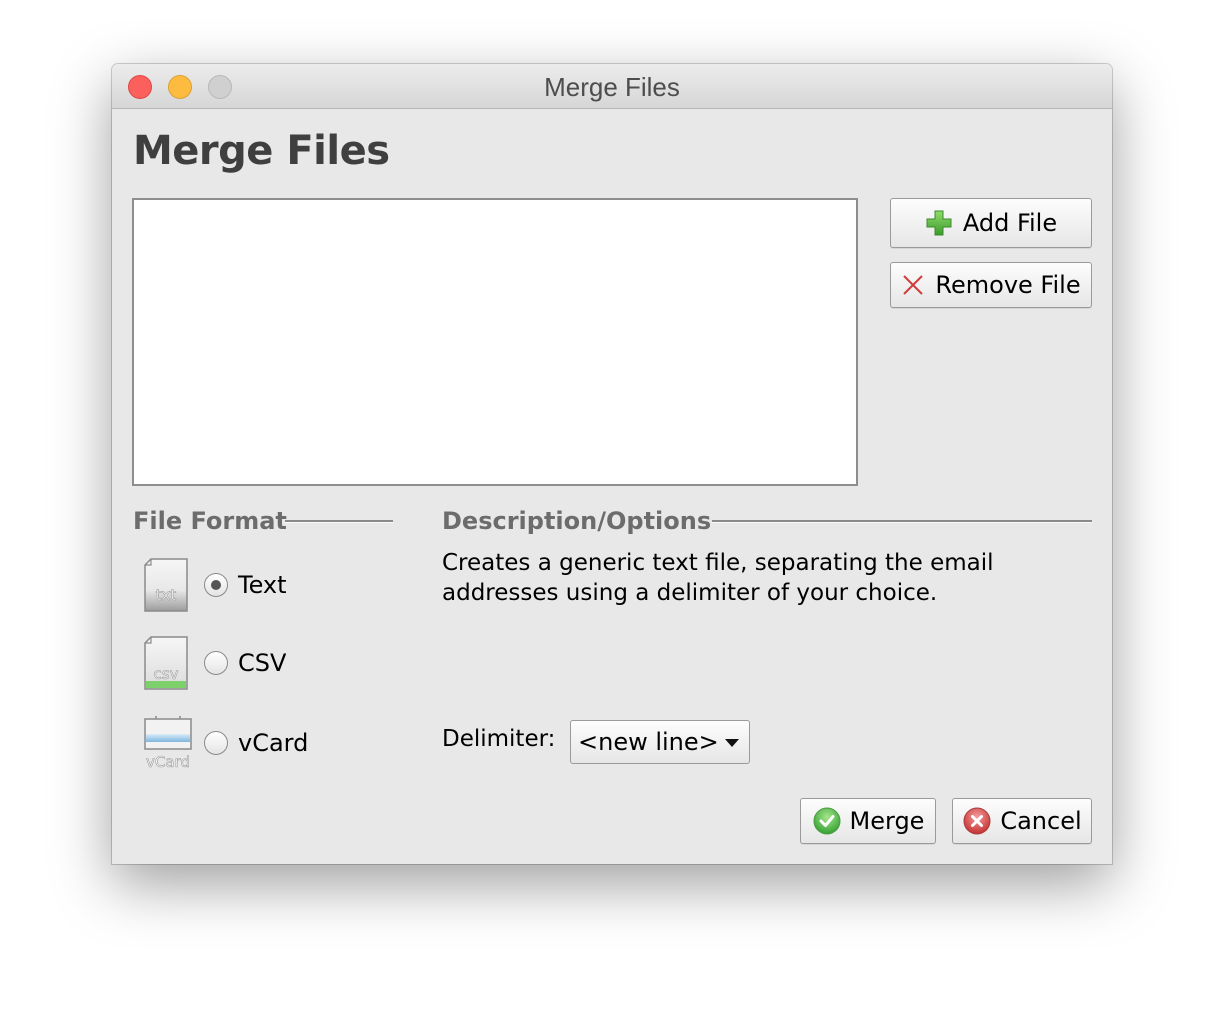  I want to click on plus-icon, so click(939, 223).